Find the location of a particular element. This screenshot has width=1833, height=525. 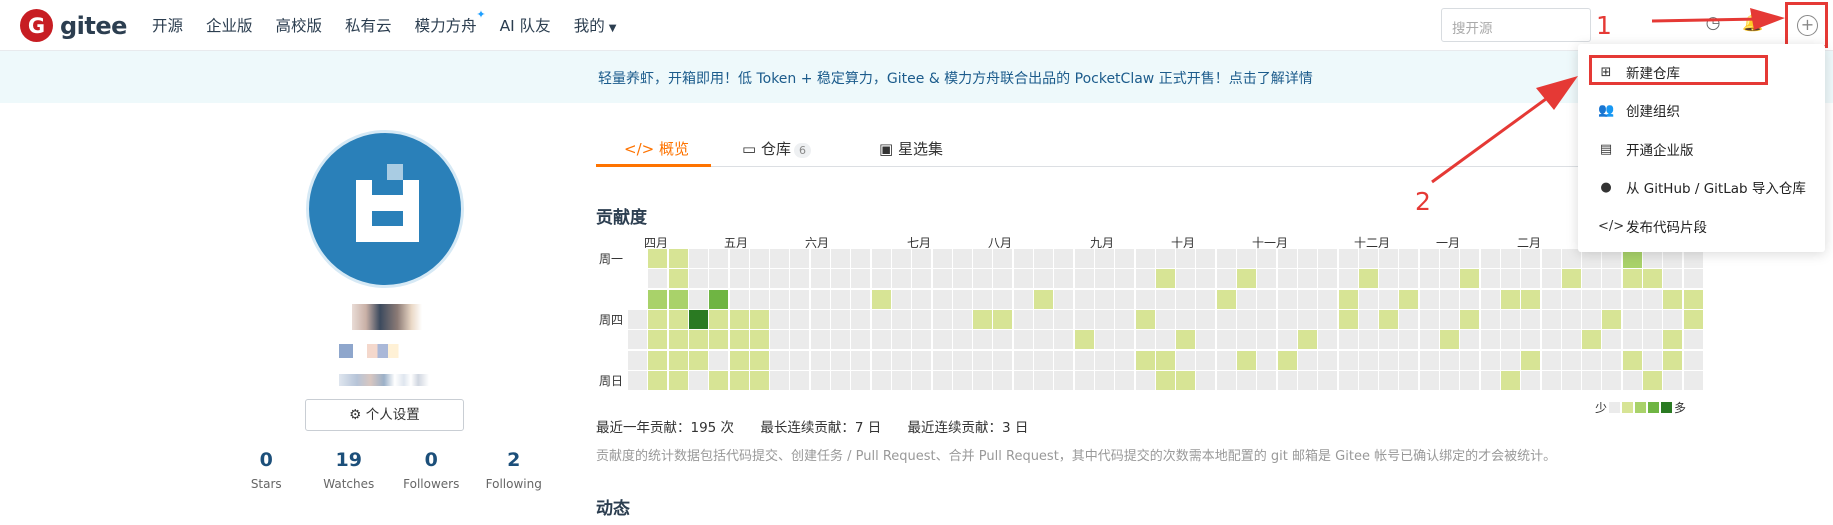

legend-swatch is located at coordinates (1641, 407).